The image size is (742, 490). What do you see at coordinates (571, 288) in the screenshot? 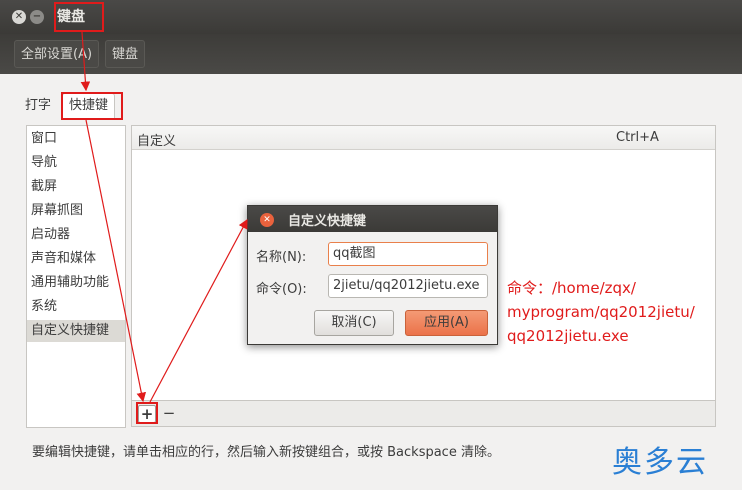
I see `annotation-line: 命令：/home/zqx/` at bounding box center [571, 288].